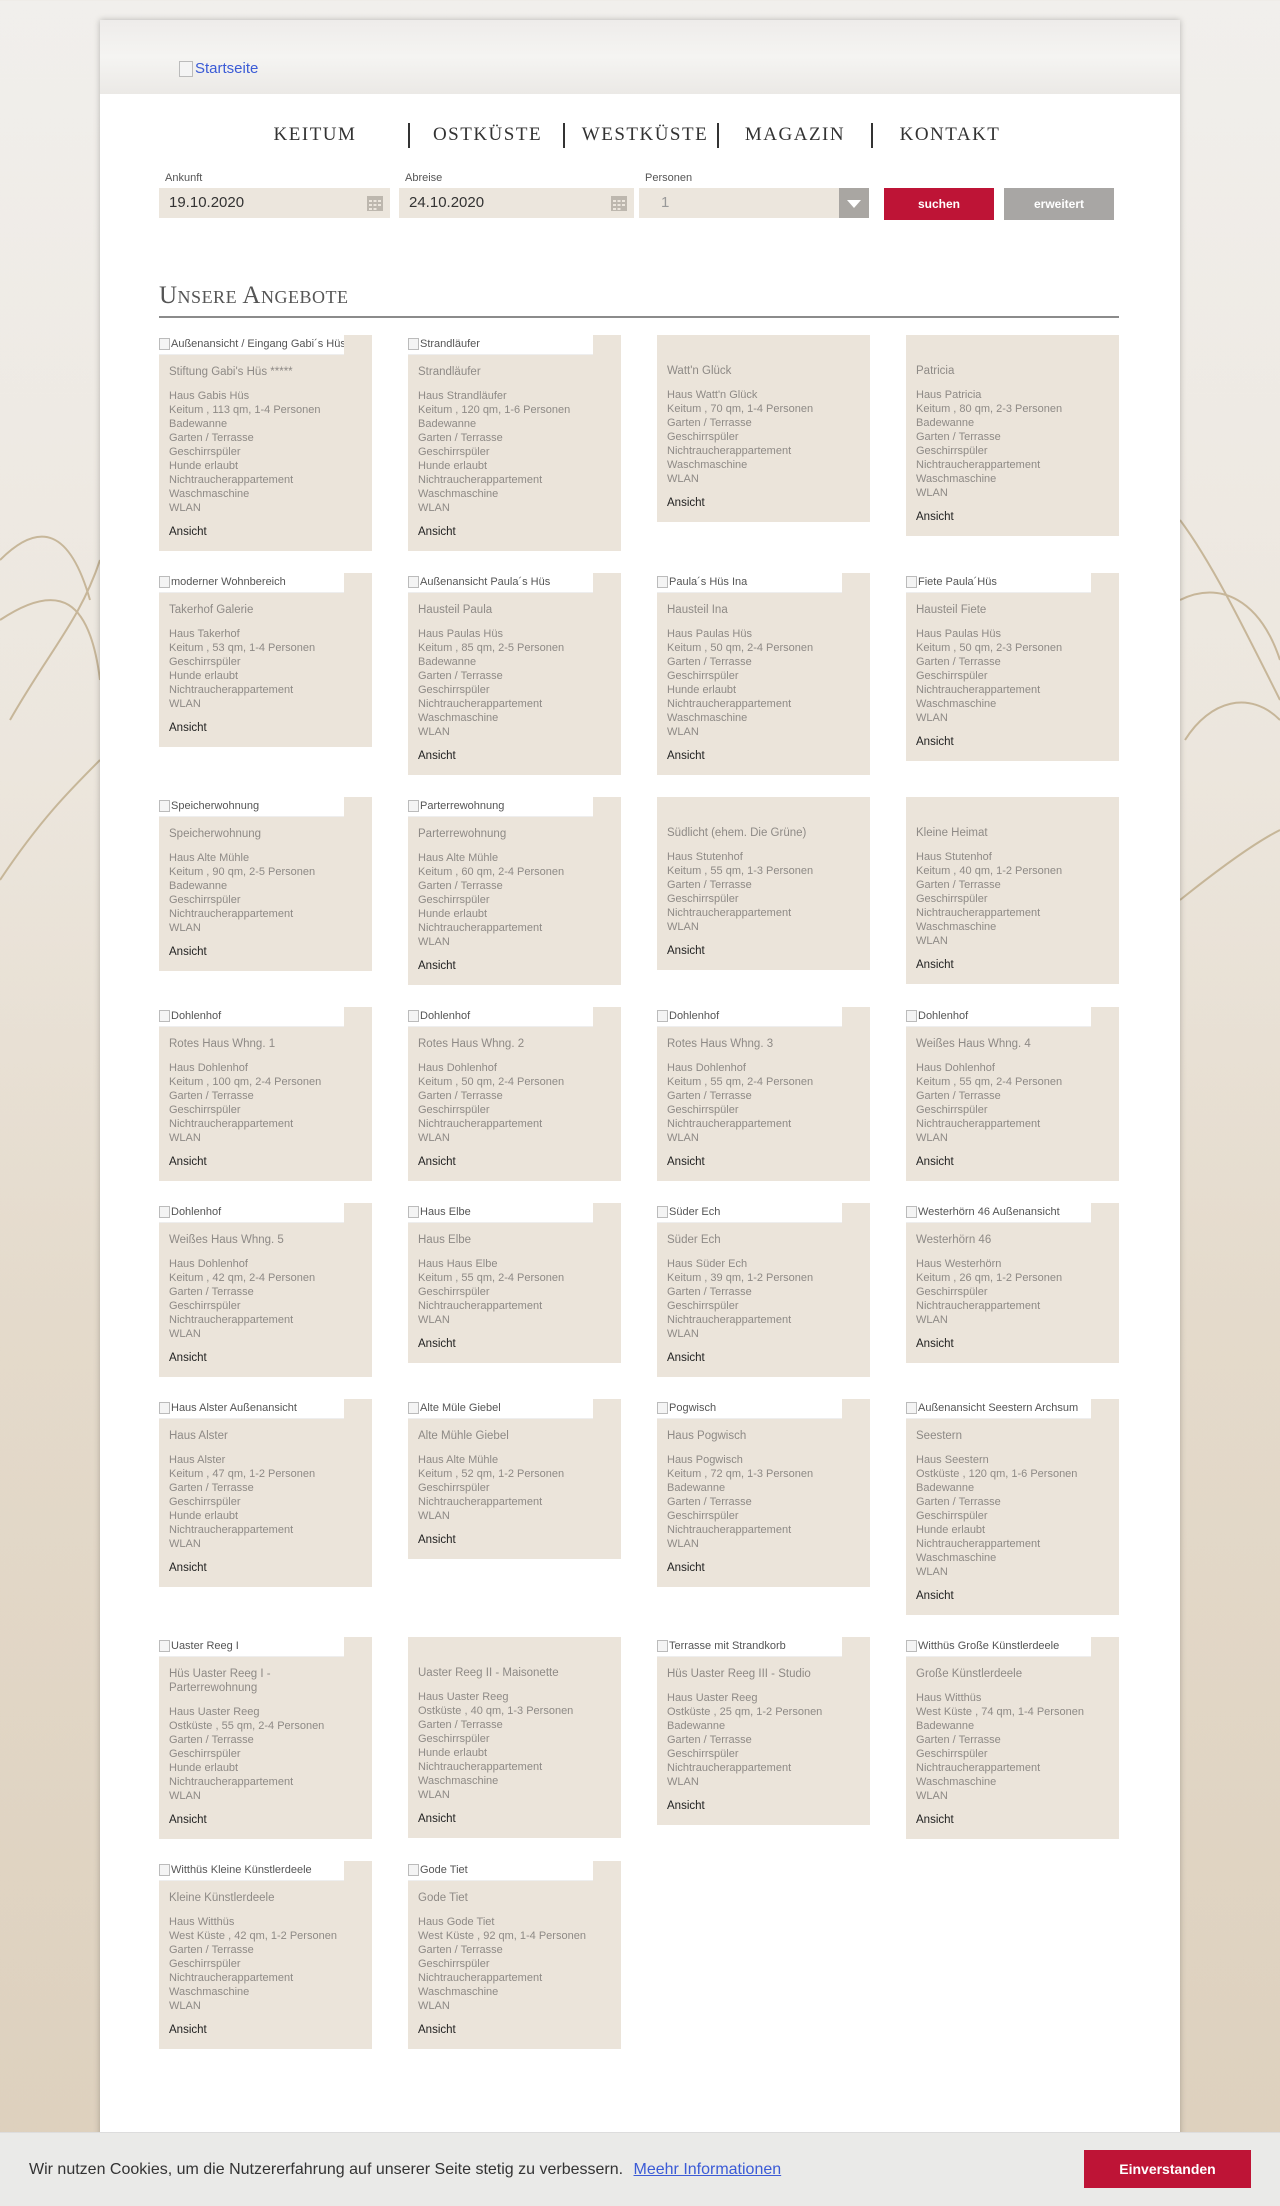 The image size is (1280, 2206). What do you see at coordinates (645, 135) in the screenshot?
I see `nav-item-westkueste: WESTKÜSTE` at bounding box center [645, 135].